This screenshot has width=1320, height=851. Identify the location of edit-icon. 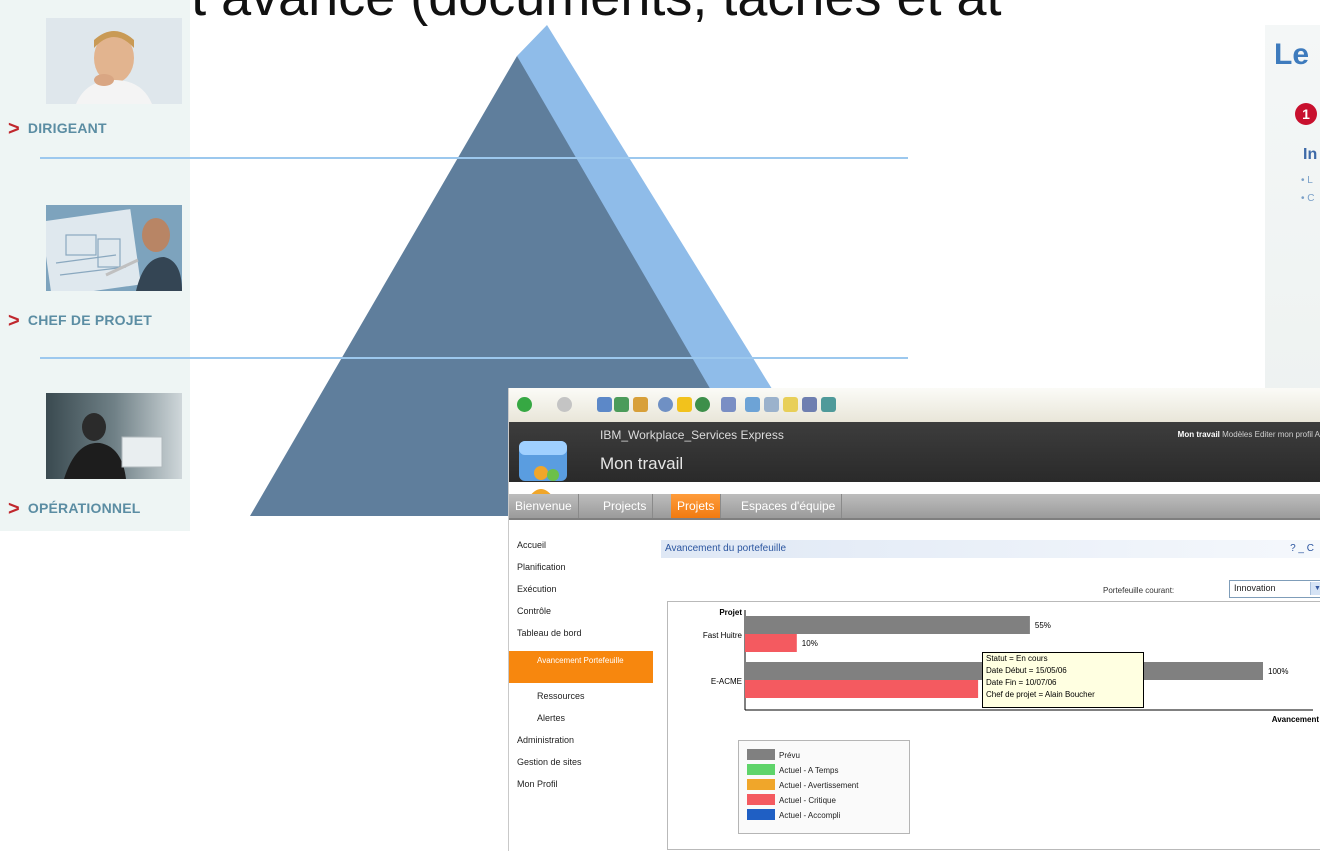
(790, 404).